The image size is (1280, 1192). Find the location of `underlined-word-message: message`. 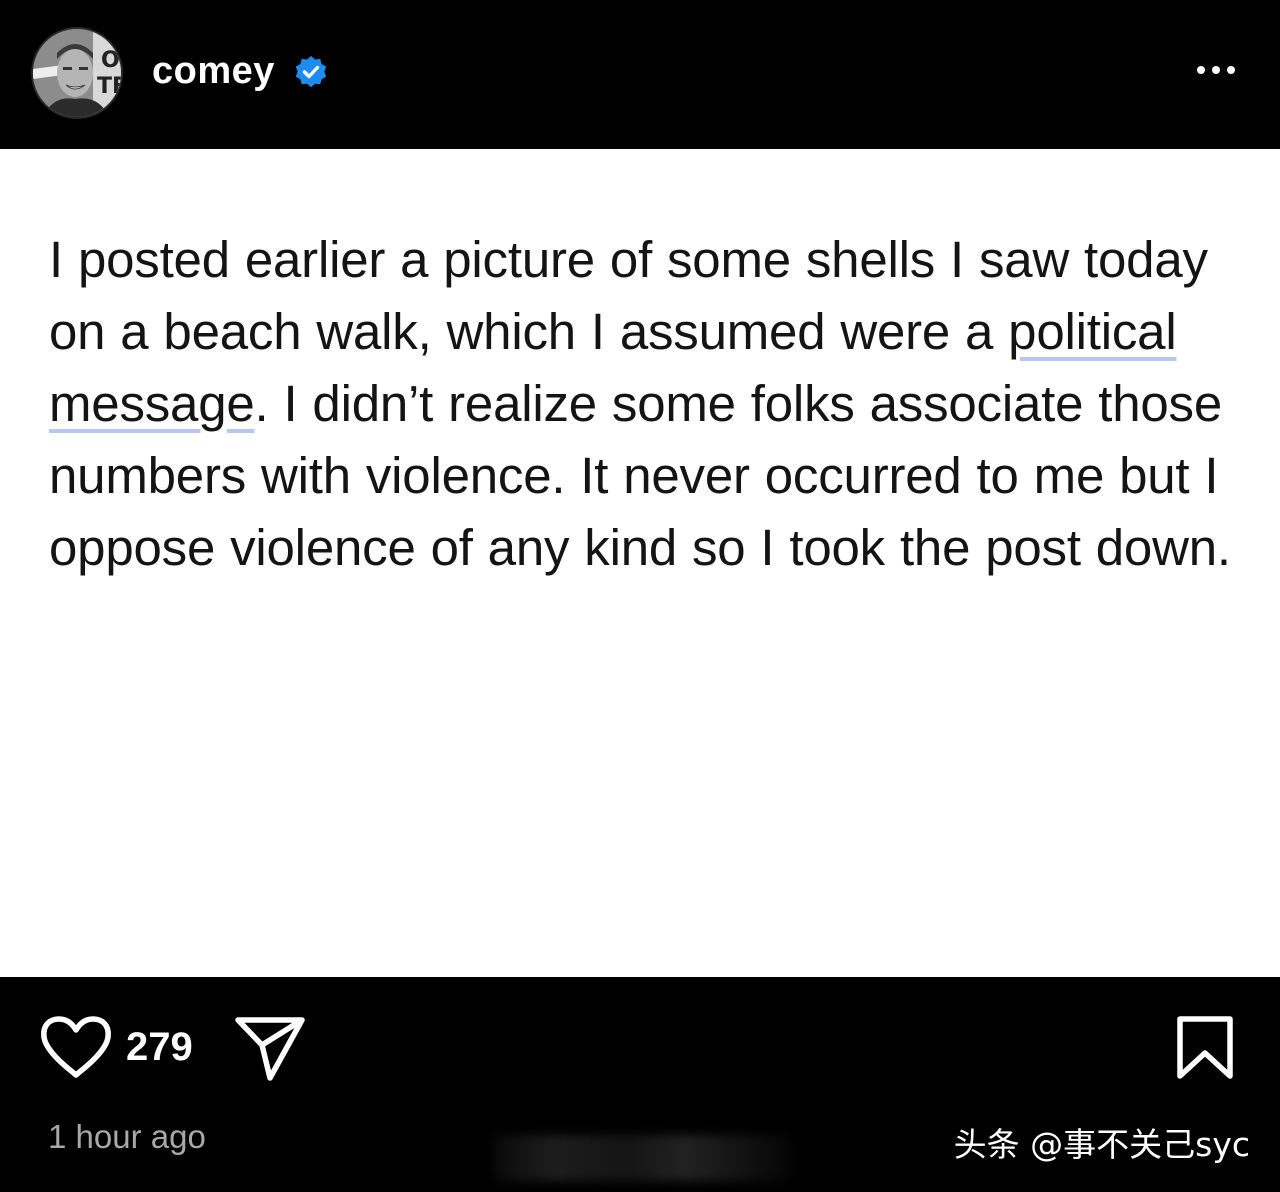

underlined-word-message: message is located at coordinates (152, 403).